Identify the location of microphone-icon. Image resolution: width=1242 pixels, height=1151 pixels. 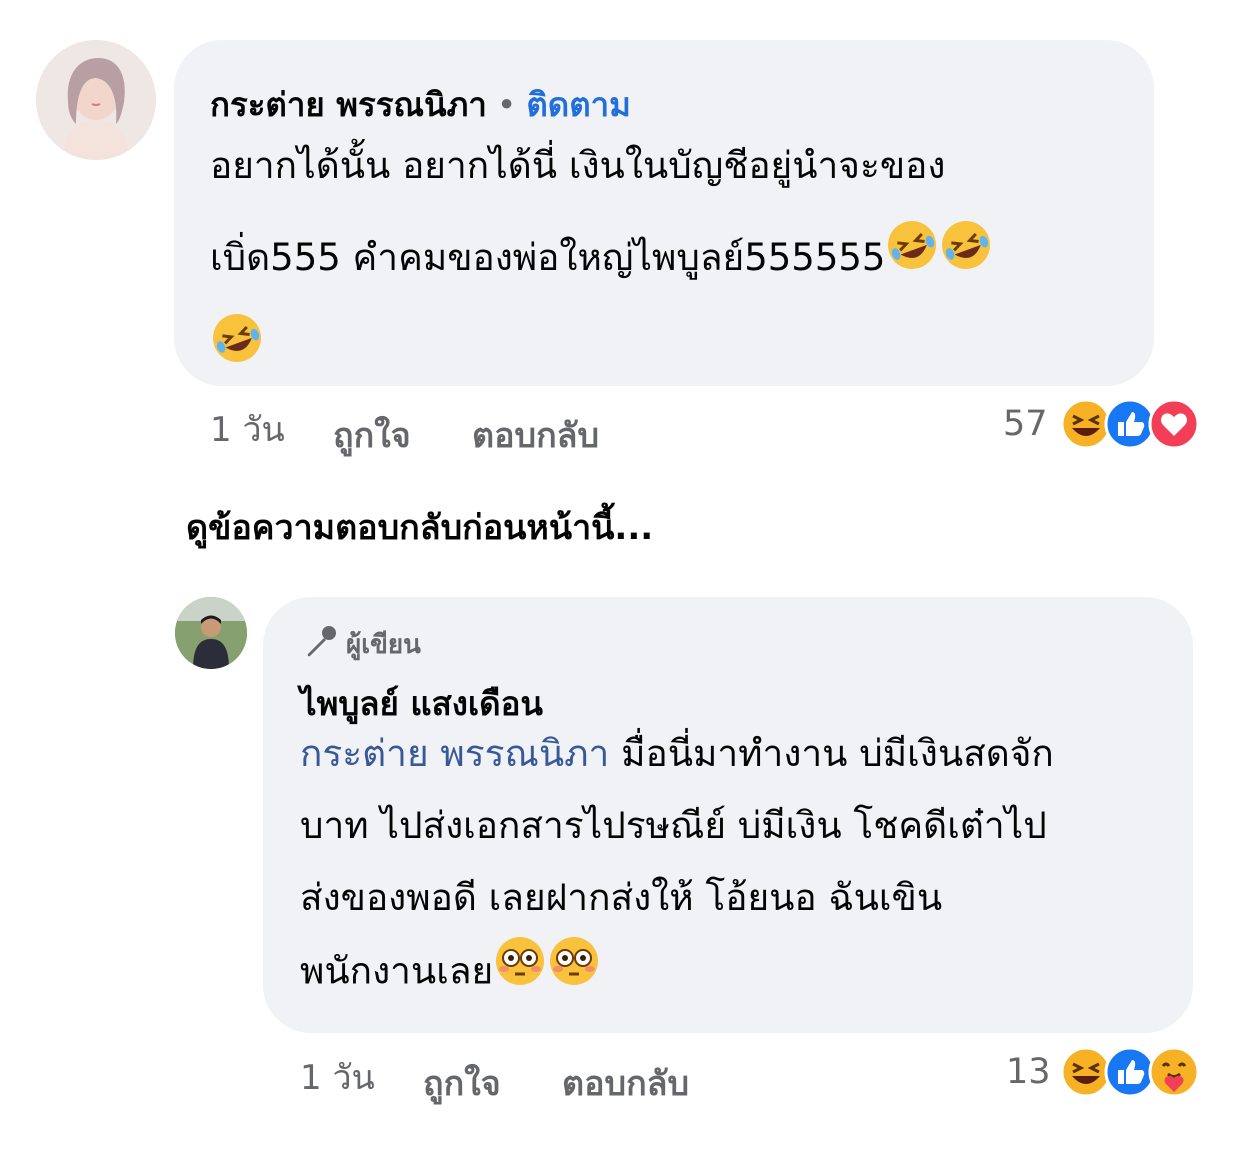
(320, 645).